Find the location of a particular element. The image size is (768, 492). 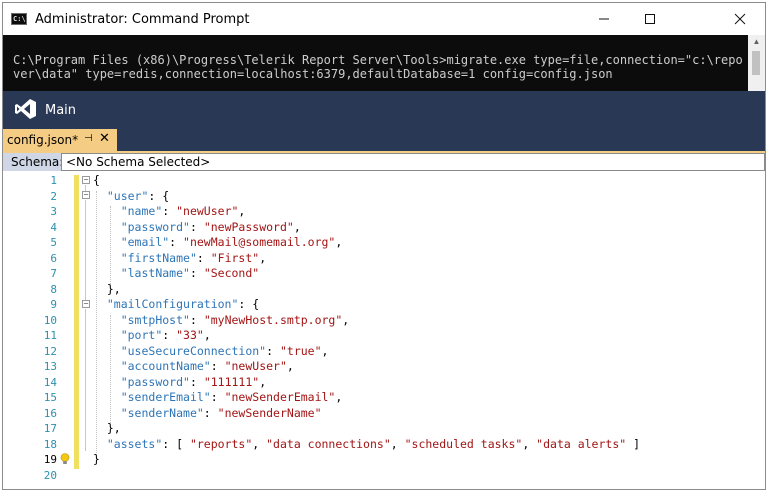

line-number: 14 is located at coordinates (50, 382).